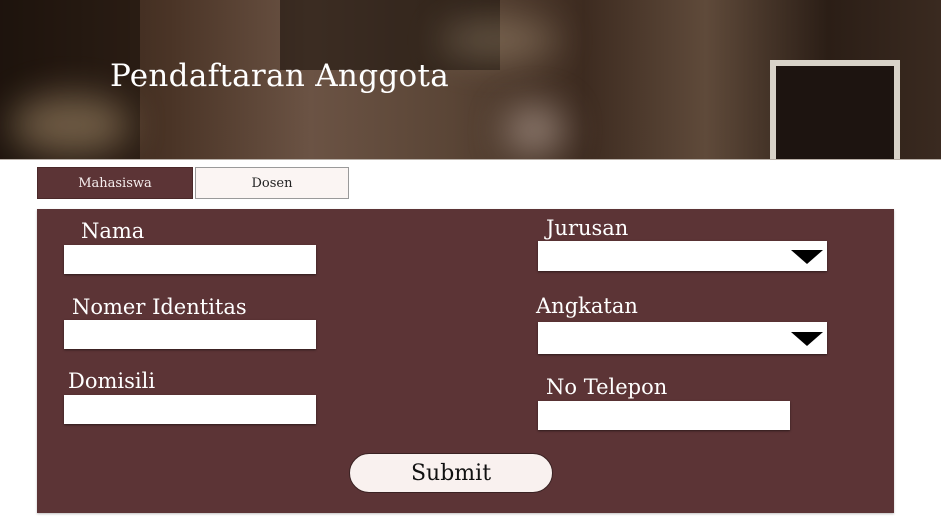  Describe the element at coordinates (279, 76) in the screenshot. I see `page-title: Pendaftaran Anggota` at that location.